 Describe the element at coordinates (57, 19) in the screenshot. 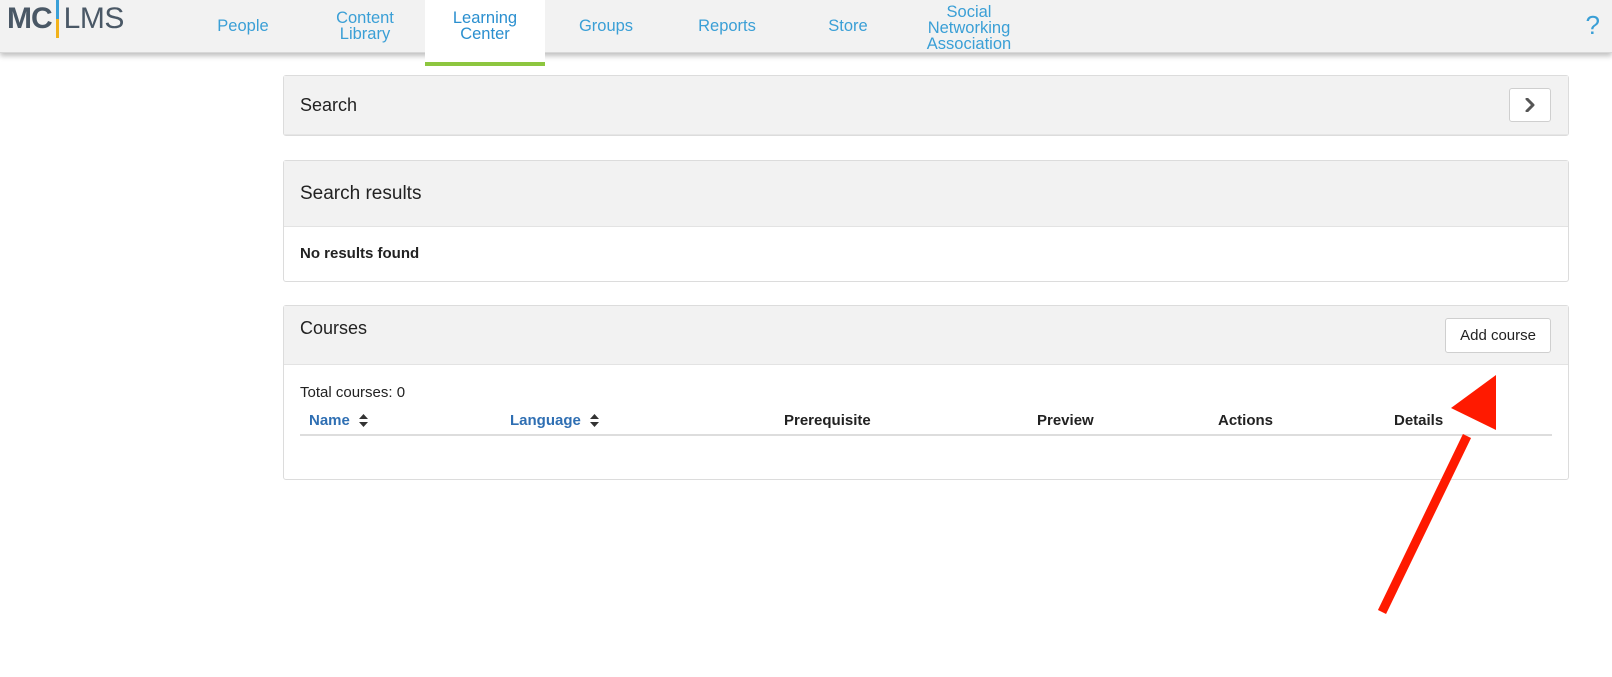

I see `logo-divider` at that location.